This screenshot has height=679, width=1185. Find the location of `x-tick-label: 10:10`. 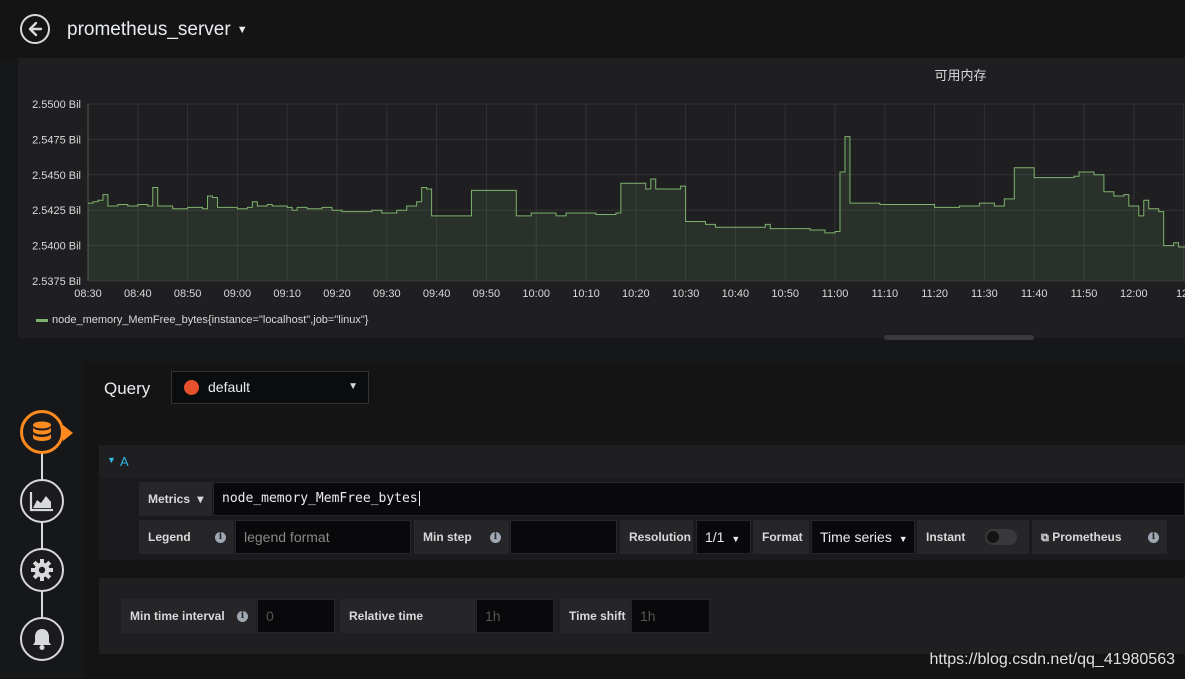

x-tick-label: 10:10 is located at coordinates (586, 294).